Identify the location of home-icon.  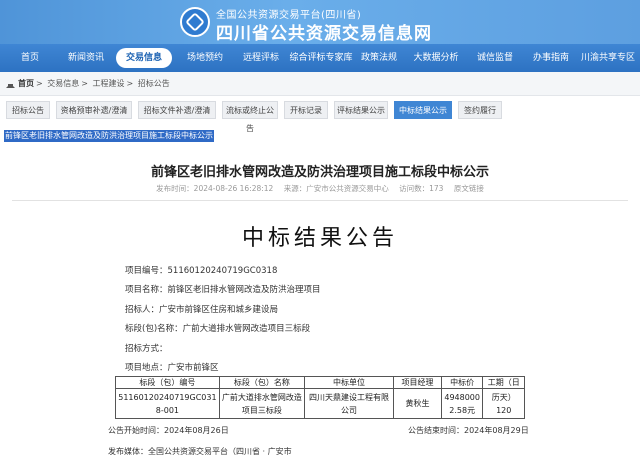
(10, 84).